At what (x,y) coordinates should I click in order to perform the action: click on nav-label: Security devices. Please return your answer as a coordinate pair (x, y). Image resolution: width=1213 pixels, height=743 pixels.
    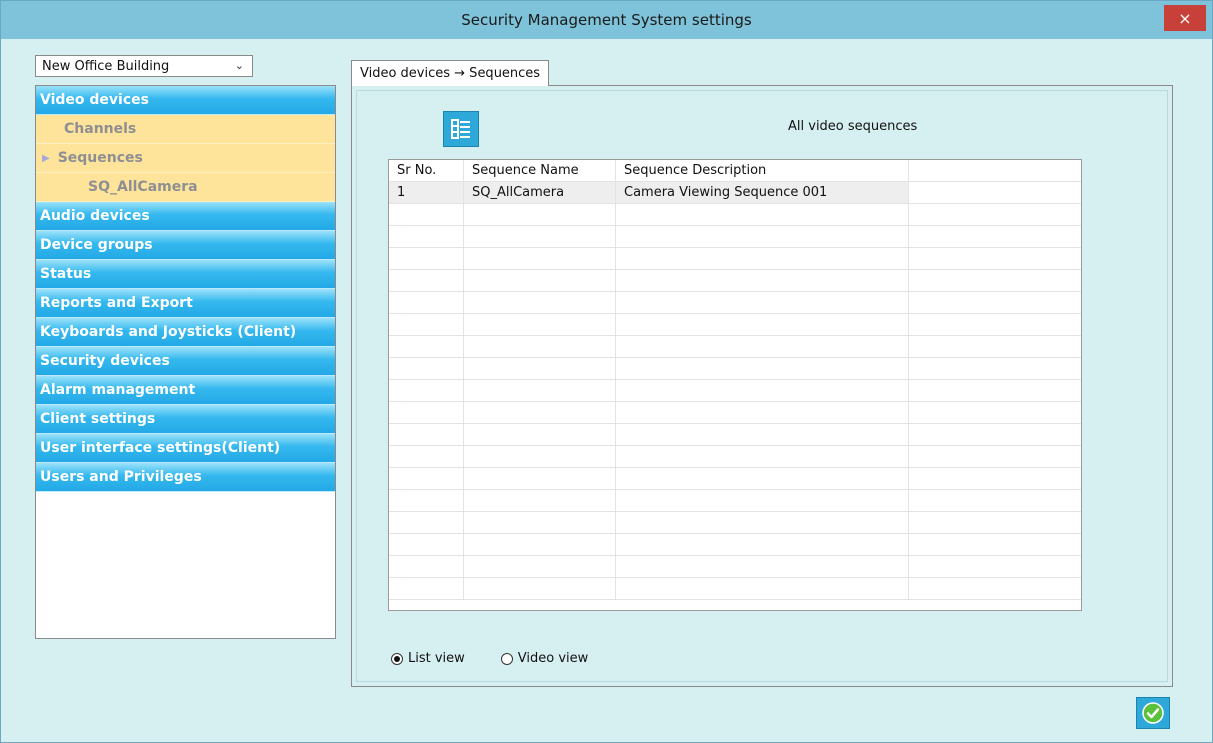
    Looking at the image, I should click on (105, 361).